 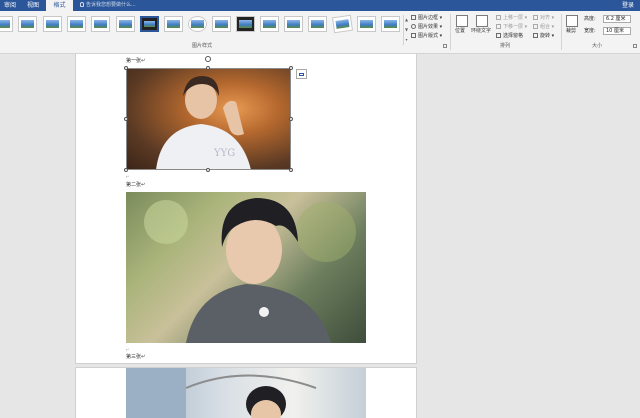 What do you see at coordinates (498, 35) in the screenshot?
I see `selection-pane-icon` at bounding box center [498, 35].